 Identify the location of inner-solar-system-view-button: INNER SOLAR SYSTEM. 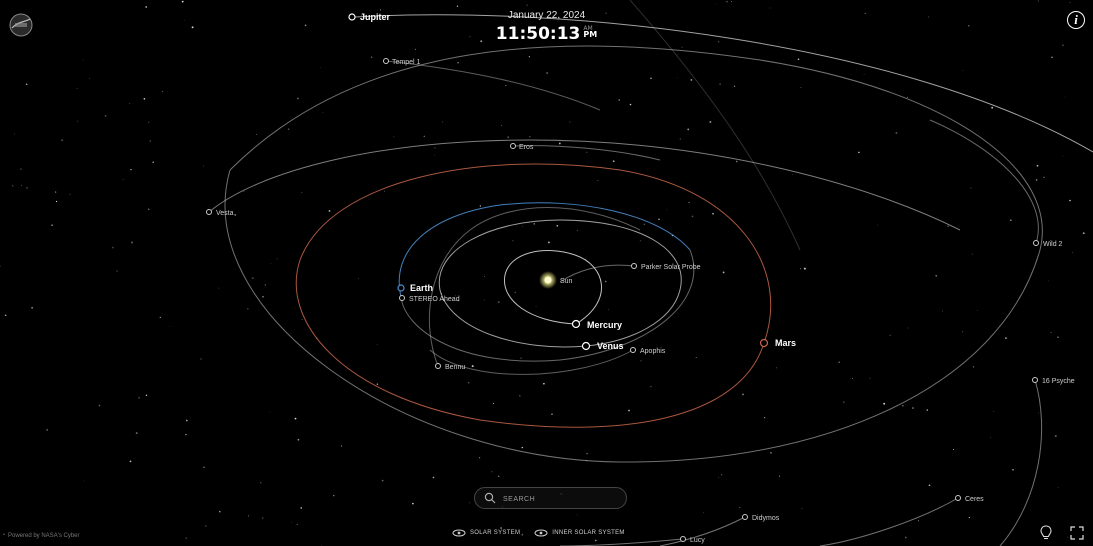
(579, 533).